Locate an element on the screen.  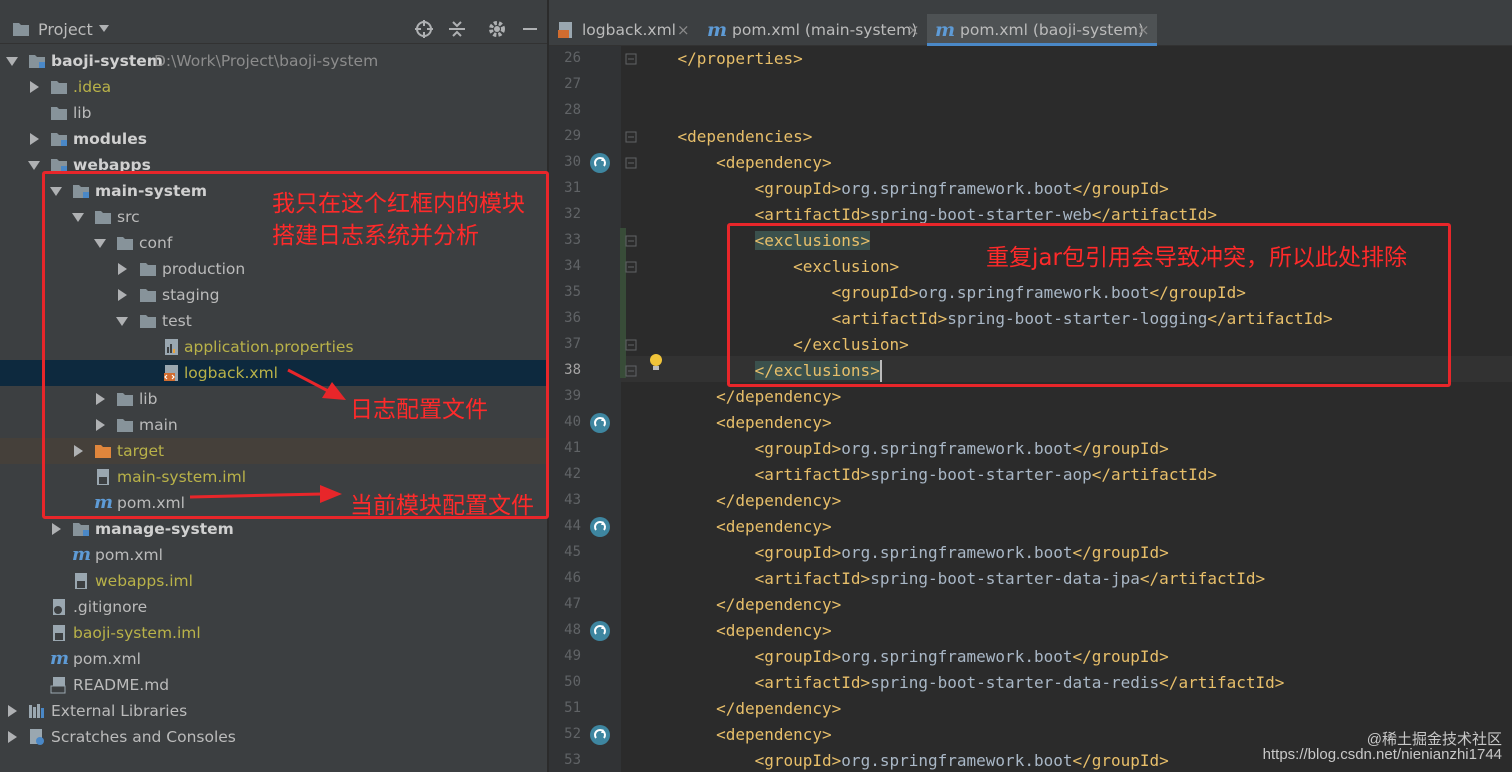
locate-icon is located at coordinates (424, 29).